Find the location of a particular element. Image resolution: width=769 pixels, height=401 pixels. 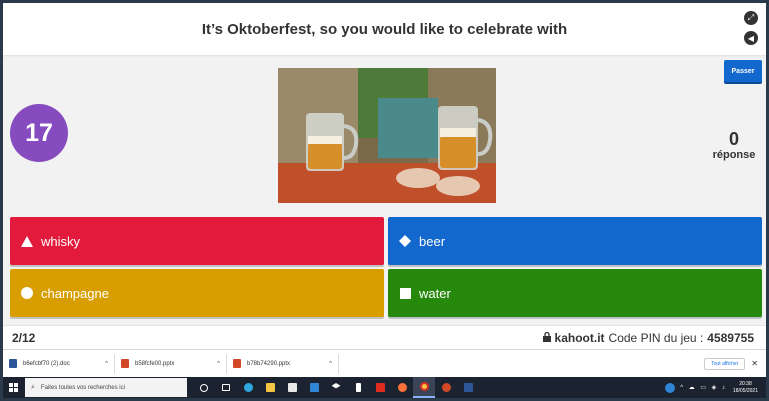

mail-icon is located at coordinates (314, 387).